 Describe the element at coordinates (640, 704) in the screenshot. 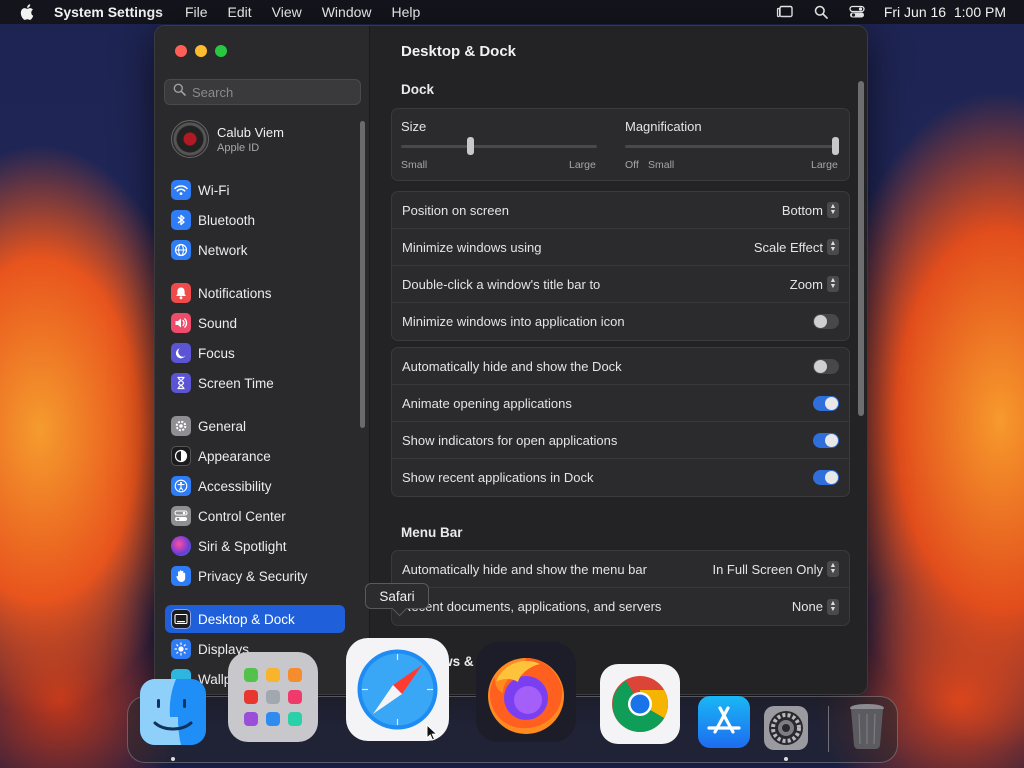

I see `dock-app-chrome` at that location.